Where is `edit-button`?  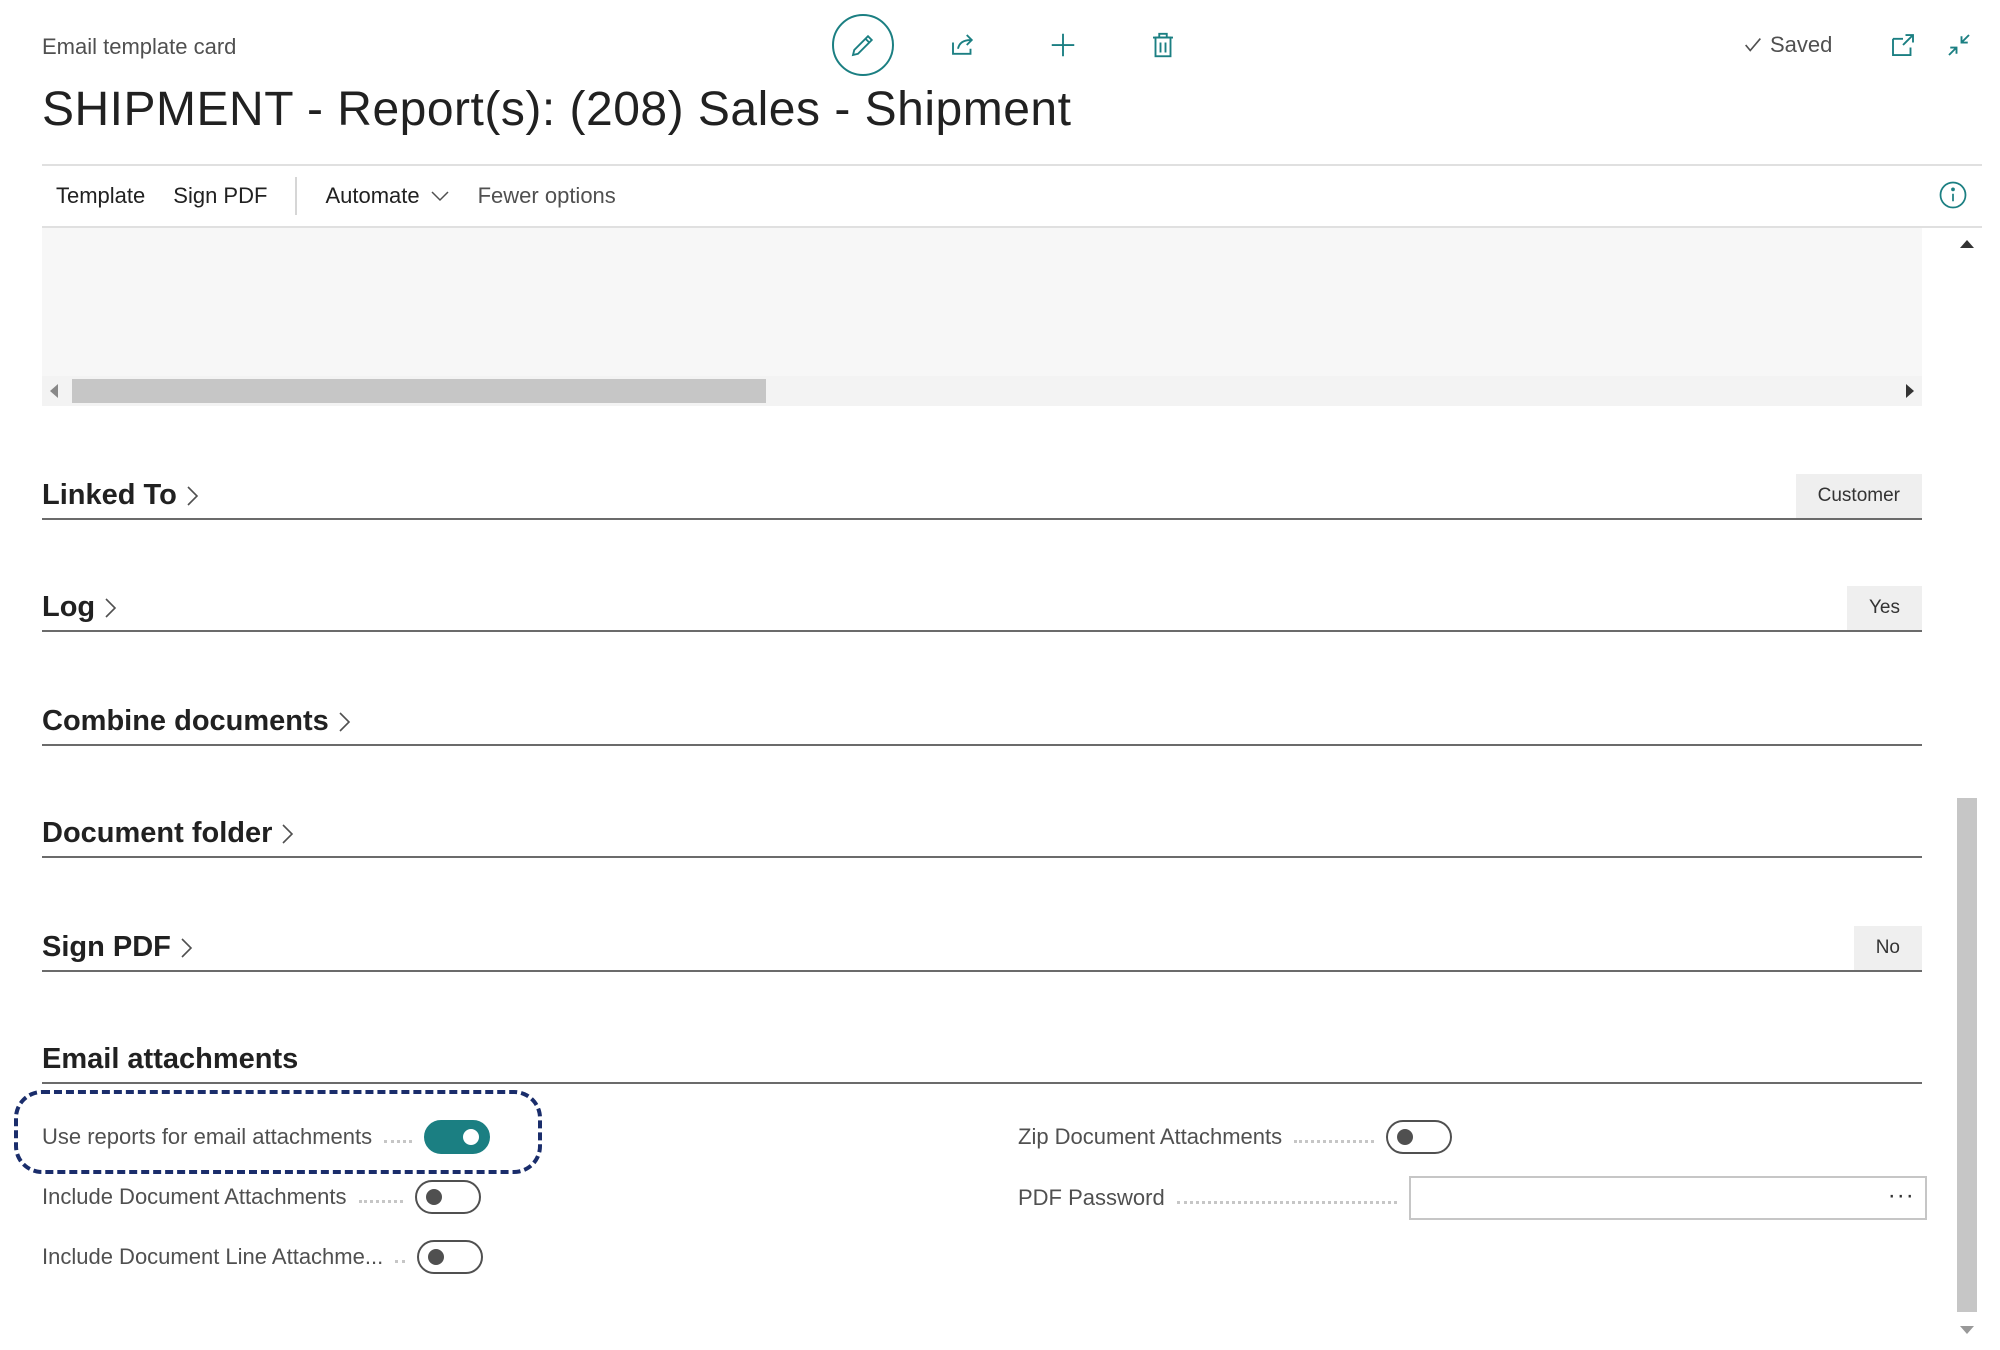 edit-button is located at coordinates (863, 45).